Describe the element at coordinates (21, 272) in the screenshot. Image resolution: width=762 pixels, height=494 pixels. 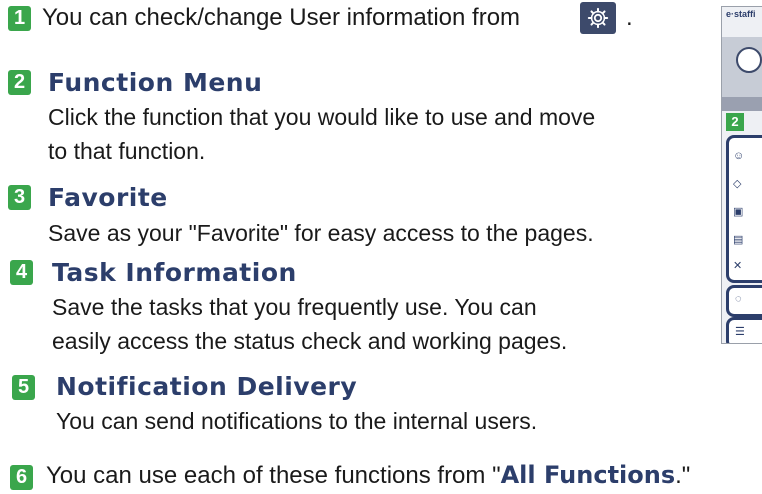
I see `step-badge-4: 4` at that location.